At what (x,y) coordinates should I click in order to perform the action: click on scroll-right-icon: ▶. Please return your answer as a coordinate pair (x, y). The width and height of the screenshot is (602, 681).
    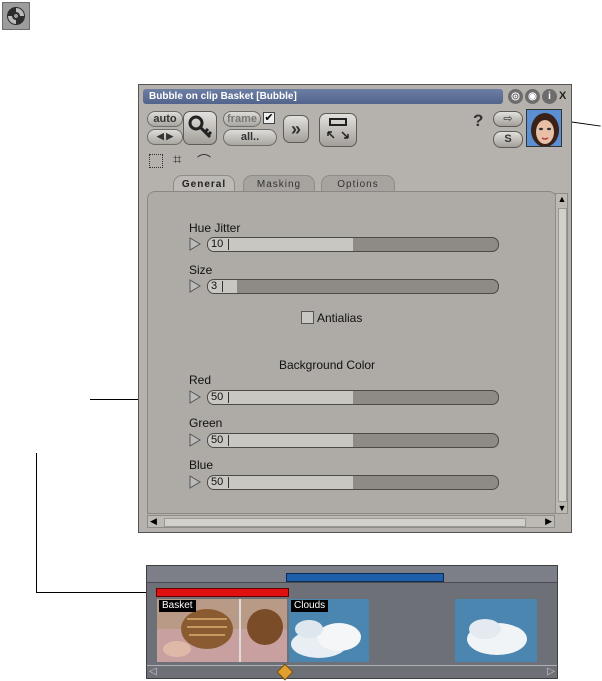
    Looking at the image, I should click on (548, 521).